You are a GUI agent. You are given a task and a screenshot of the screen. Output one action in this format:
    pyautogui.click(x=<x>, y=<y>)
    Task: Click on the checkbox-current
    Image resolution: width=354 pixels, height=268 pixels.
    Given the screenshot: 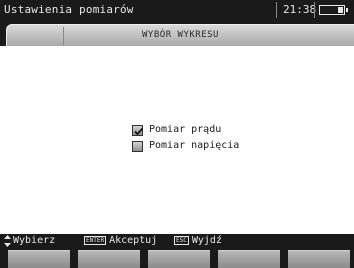 What is the action you would take?
    pyautogui.click(x=138, y=130)
    